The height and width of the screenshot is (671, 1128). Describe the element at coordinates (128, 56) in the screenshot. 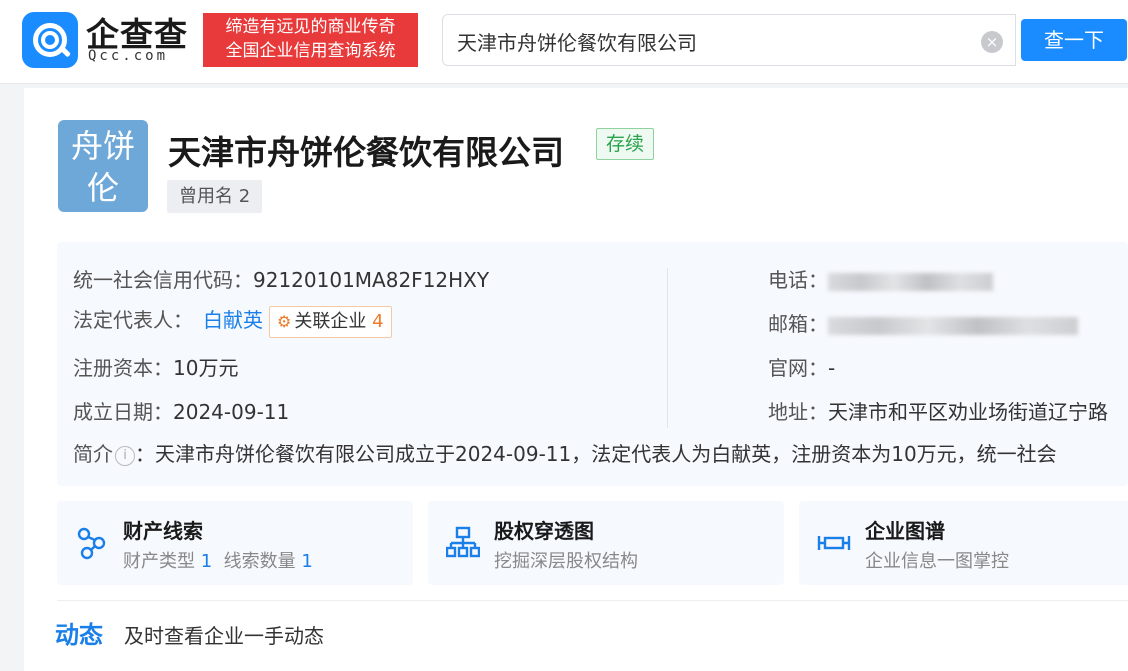

I see `logo-subtext: Qcc.com` at that location.